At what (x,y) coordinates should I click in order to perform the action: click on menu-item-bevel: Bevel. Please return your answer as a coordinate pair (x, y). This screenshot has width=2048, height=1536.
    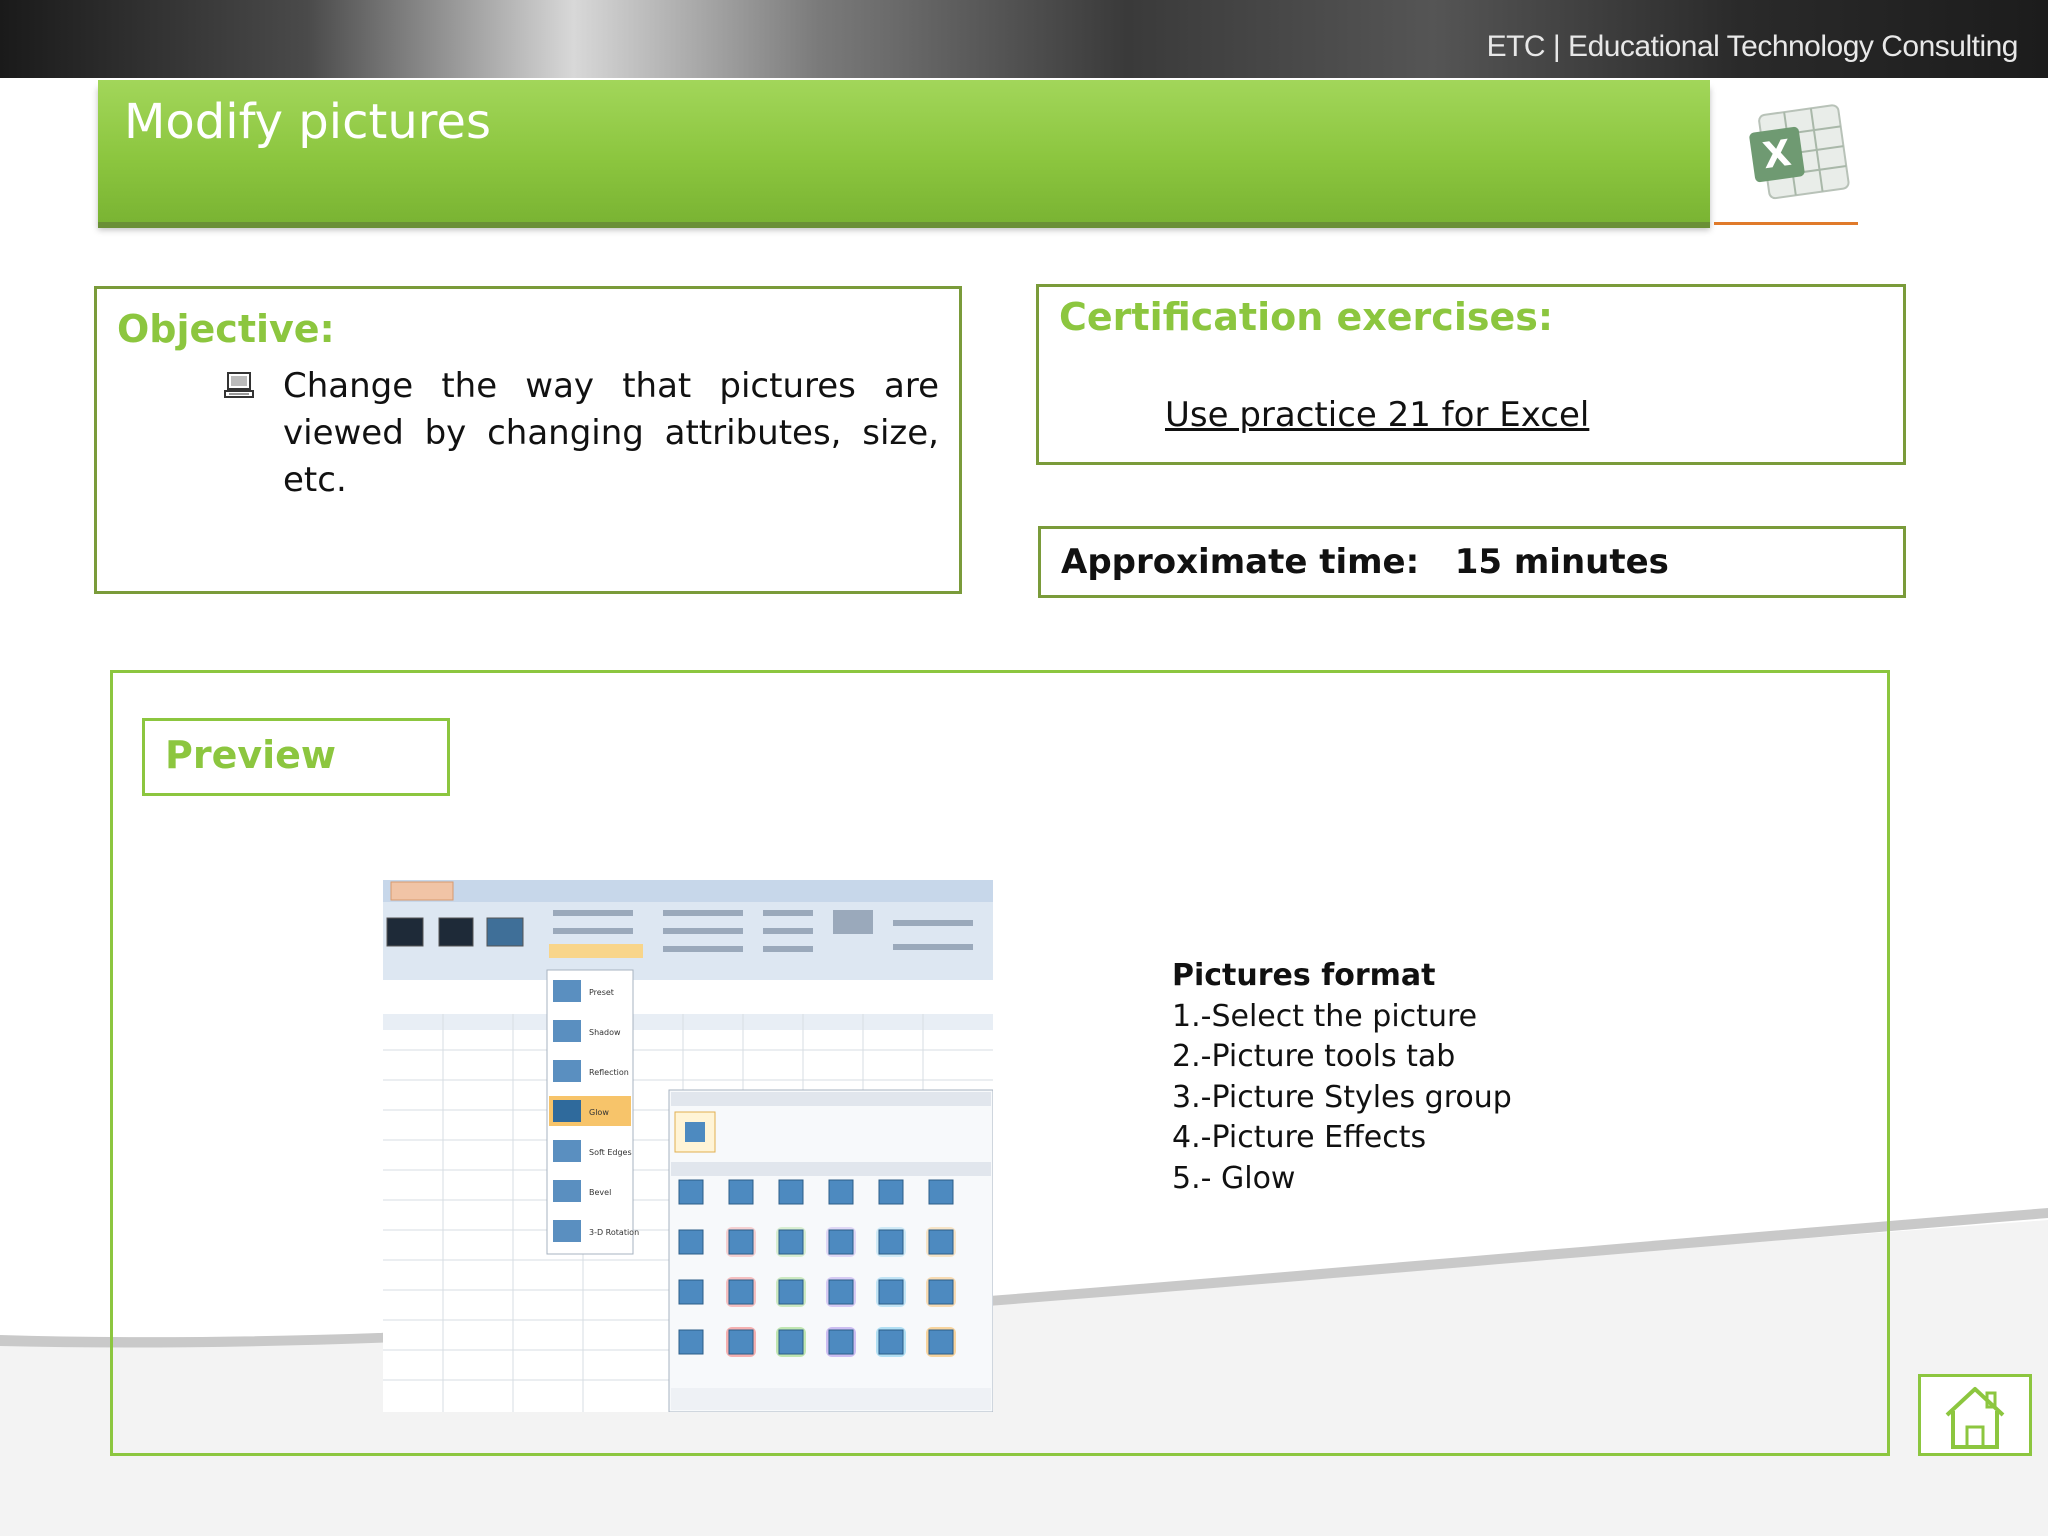
    Looking at the image, I should click on (600, 1192).